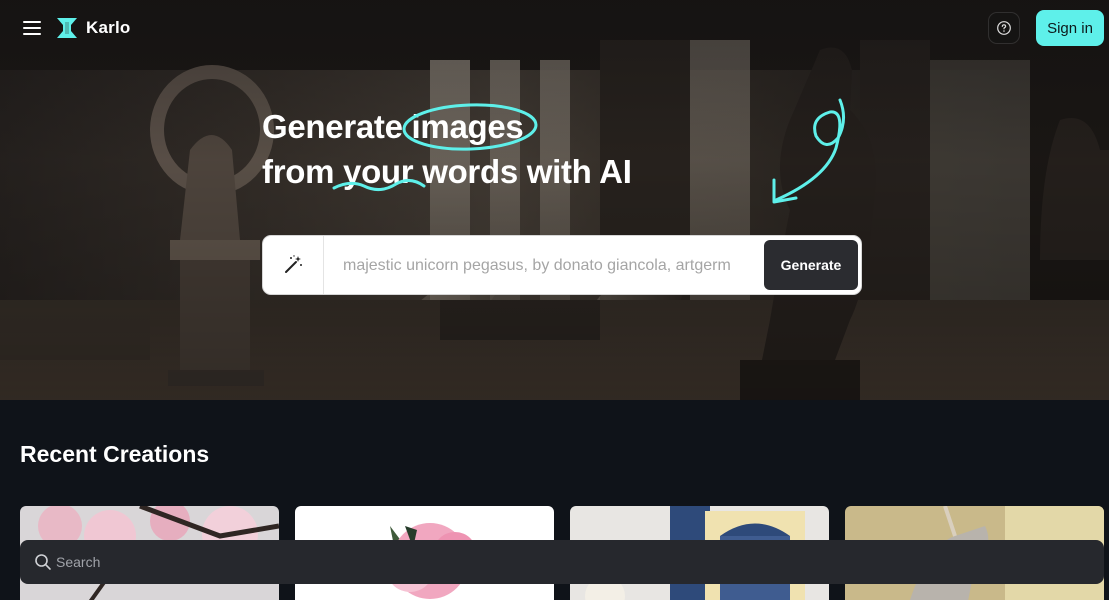 The width and height of the screenshot is (1109, 600). Describe the element at coordinates (1070, 28) in the screenshot. I see `sign-in-button: Sign in` at that location.